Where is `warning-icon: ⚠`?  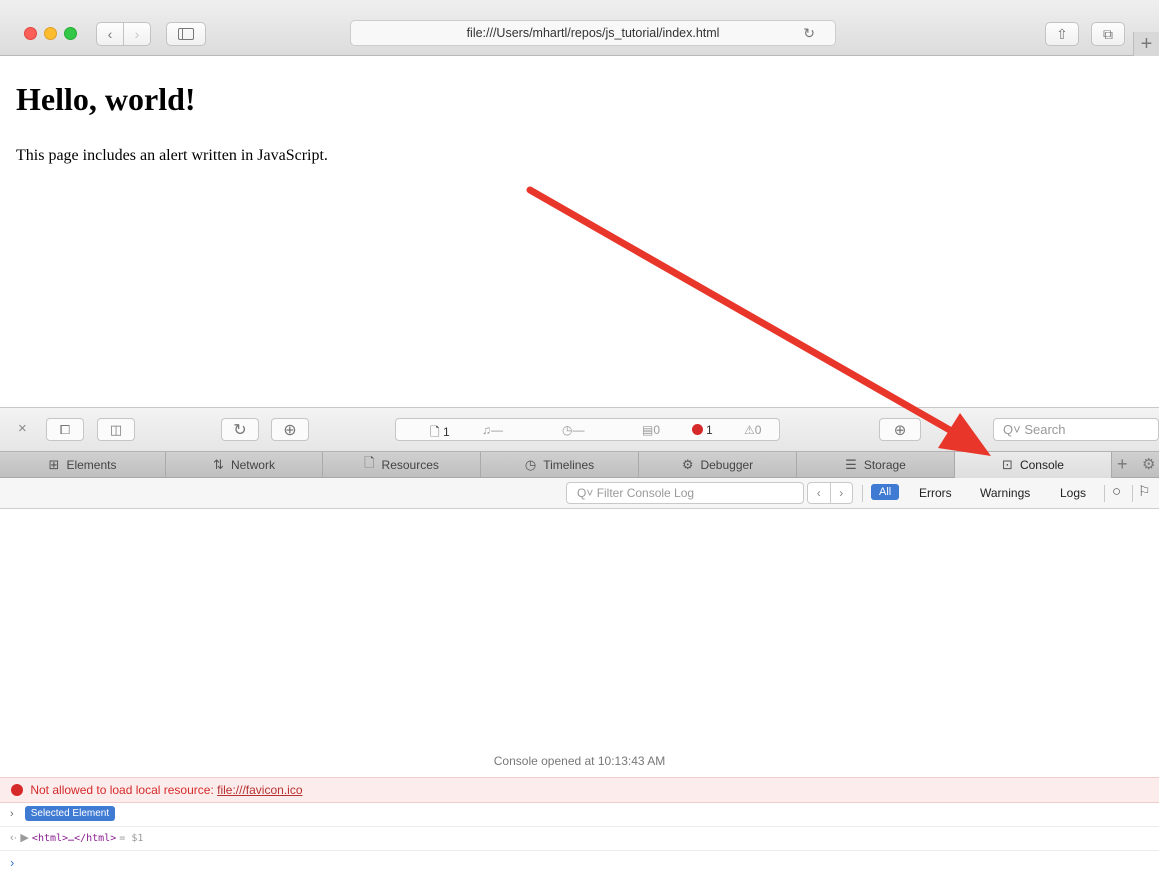 warning-icon: ⚠ is located at coordinates (749, 430).